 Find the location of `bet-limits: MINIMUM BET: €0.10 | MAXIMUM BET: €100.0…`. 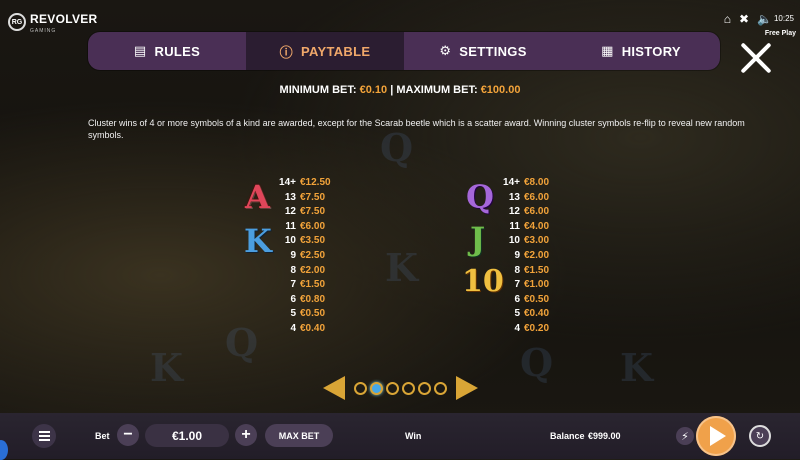

bet-limits: MINIMUM BET: €0.10 | MAXIMUM BET: €100.0… is located at coordinates (400, 90).